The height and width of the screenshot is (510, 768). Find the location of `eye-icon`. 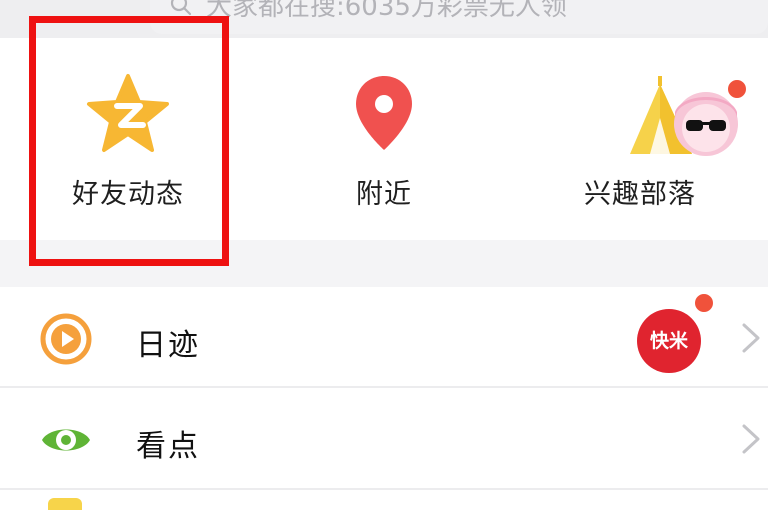

eye-icon is located at coordinates (66, 440).